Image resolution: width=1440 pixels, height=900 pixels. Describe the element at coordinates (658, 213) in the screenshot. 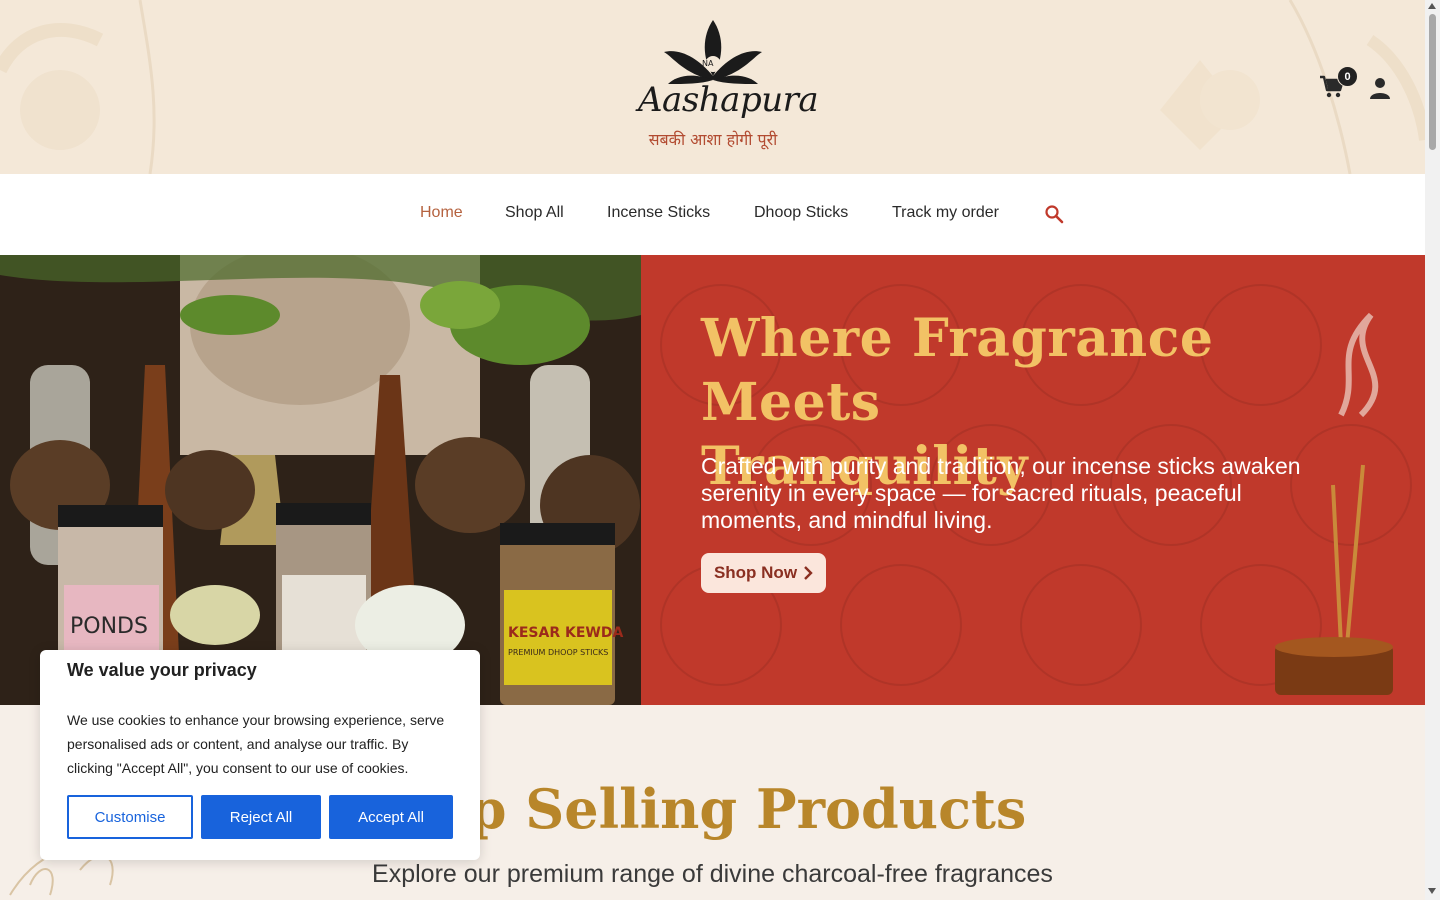

I see `nav-item-incense-sticks: Incense Sticks` at that location.